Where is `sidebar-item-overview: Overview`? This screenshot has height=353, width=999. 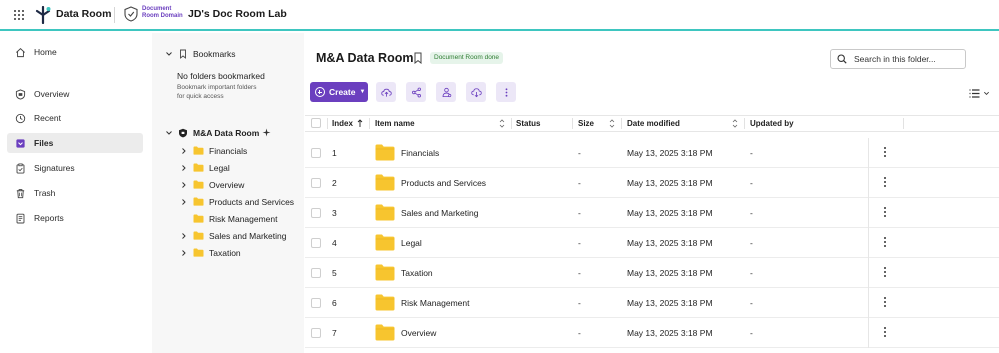
sidebar-item-overview: Overview is located at coordinates (75, 94).